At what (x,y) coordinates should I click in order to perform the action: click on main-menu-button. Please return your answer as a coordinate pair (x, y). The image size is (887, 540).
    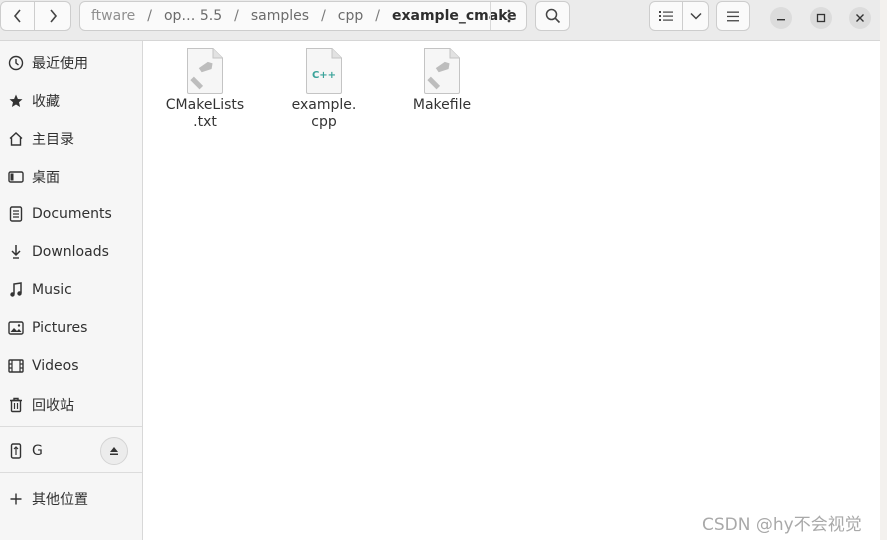
    Looking at the image, I should click on (733, 16).